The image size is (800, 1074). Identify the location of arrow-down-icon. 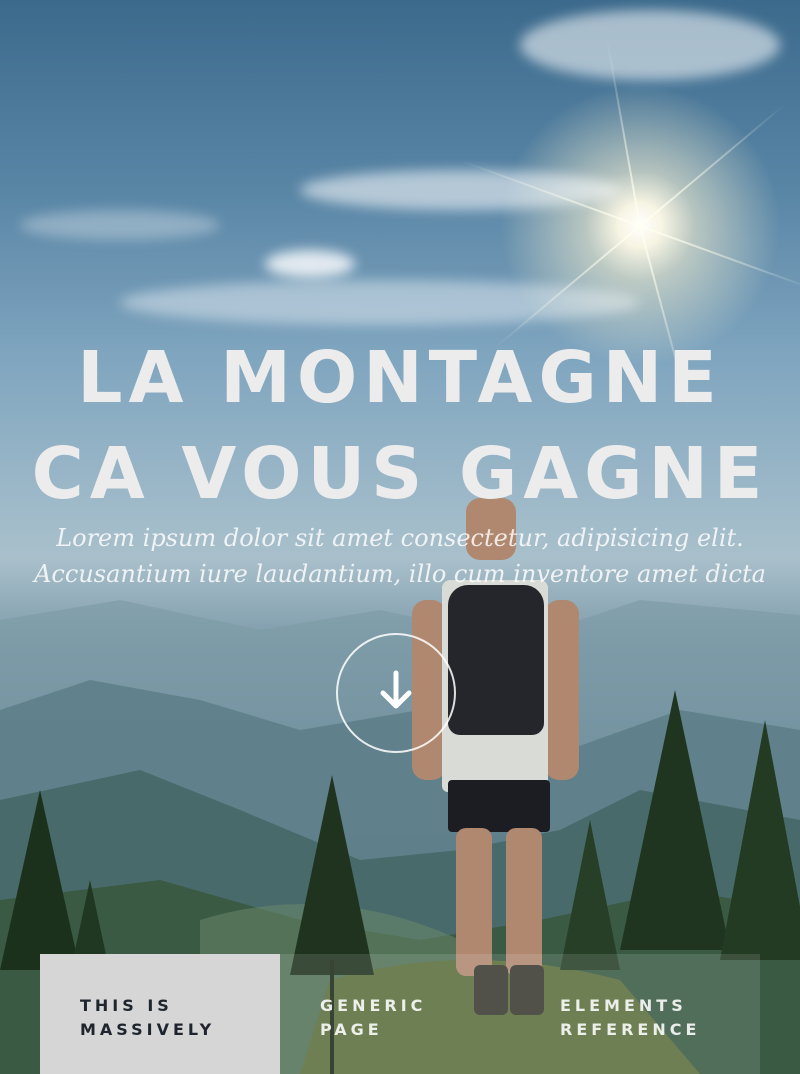
(396, 693).